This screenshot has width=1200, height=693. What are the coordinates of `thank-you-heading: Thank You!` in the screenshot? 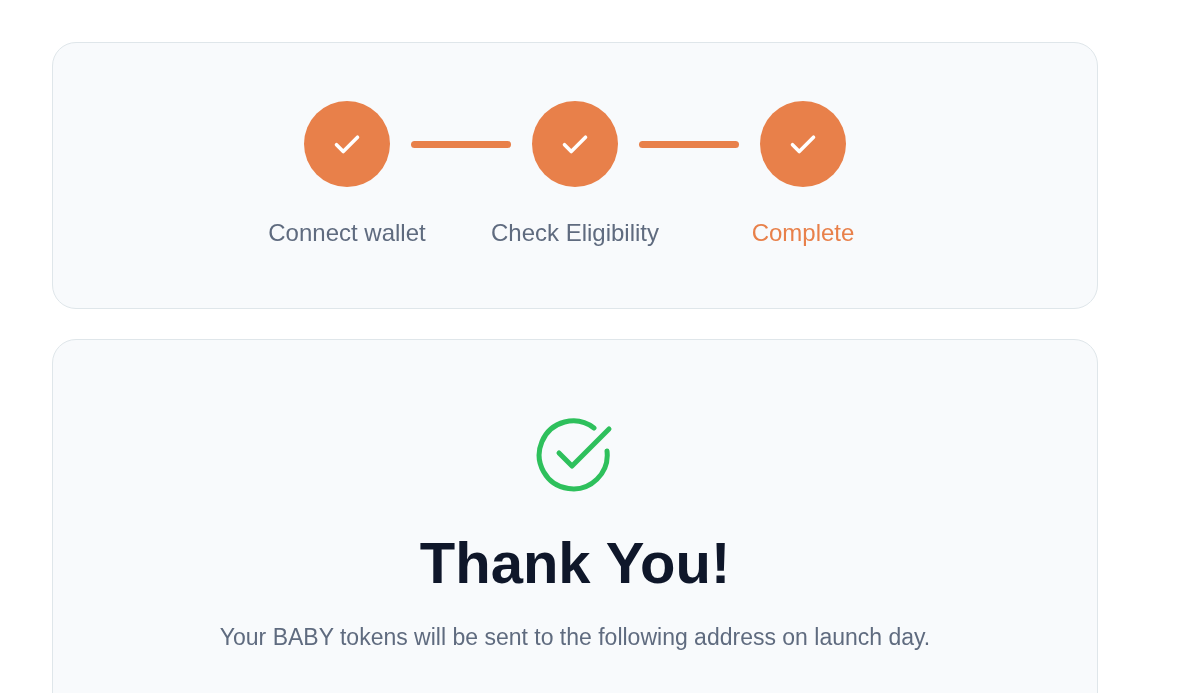 It's located at (575, 563).